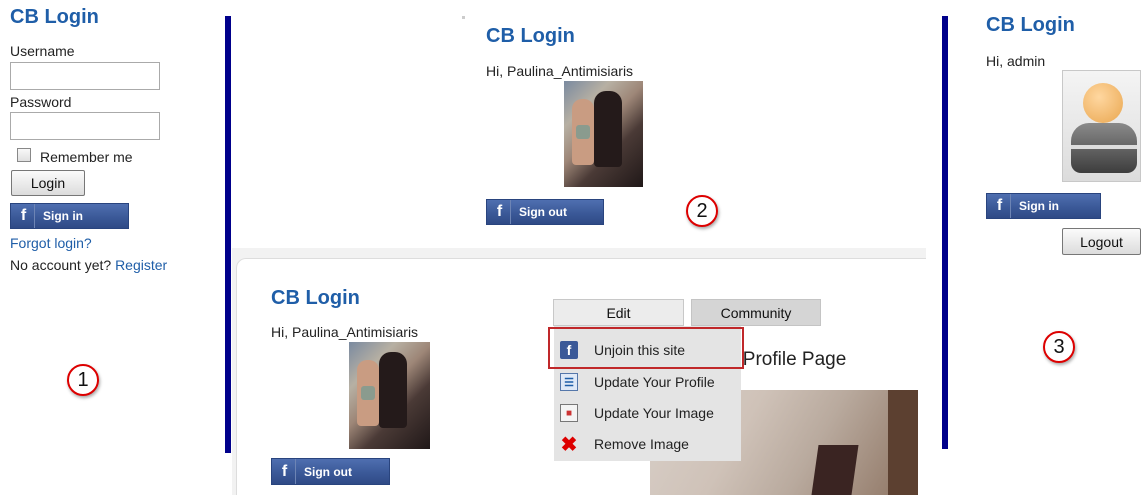 The height and width of the screenshot is (495, 1141). What do you see at coordinates (24, 155) in the screenshot?
I see `remember-me-checkbox` at bounding box center [24, 155].